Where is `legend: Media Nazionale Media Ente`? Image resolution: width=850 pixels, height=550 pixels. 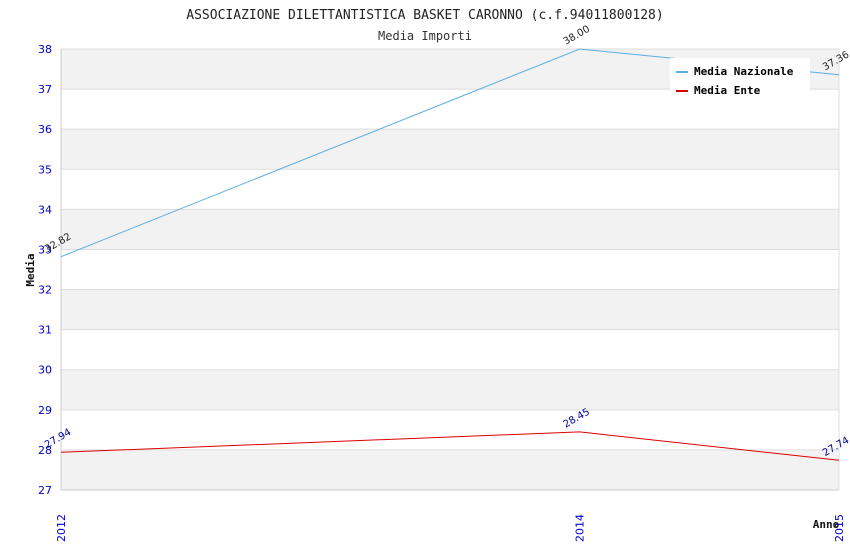
legend: Media Nazionale Media Ente is located at coordinates (740, 80).